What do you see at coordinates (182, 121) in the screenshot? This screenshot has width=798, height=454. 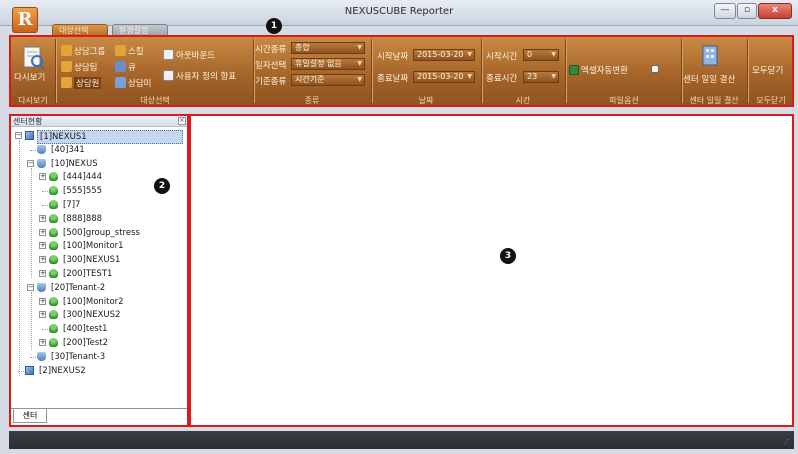 I see `panel-close-icon: ×` at bounding box center [182, 121].